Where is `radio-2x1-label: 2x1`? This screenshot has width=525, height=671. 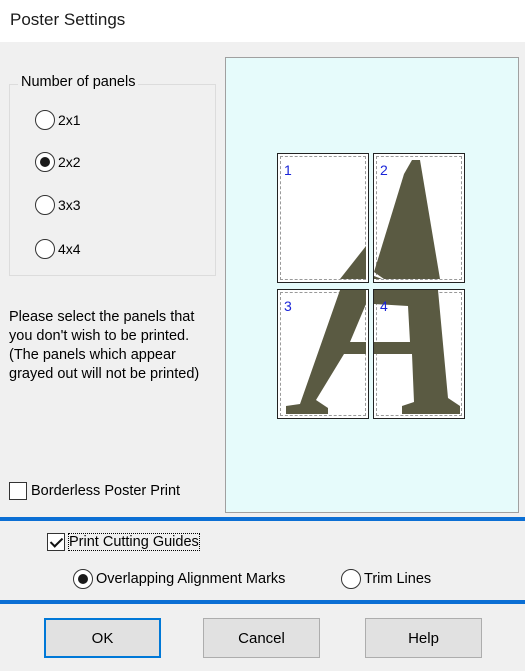 radio-2x1-label: 2x1 is located at coordinates (69, 120).